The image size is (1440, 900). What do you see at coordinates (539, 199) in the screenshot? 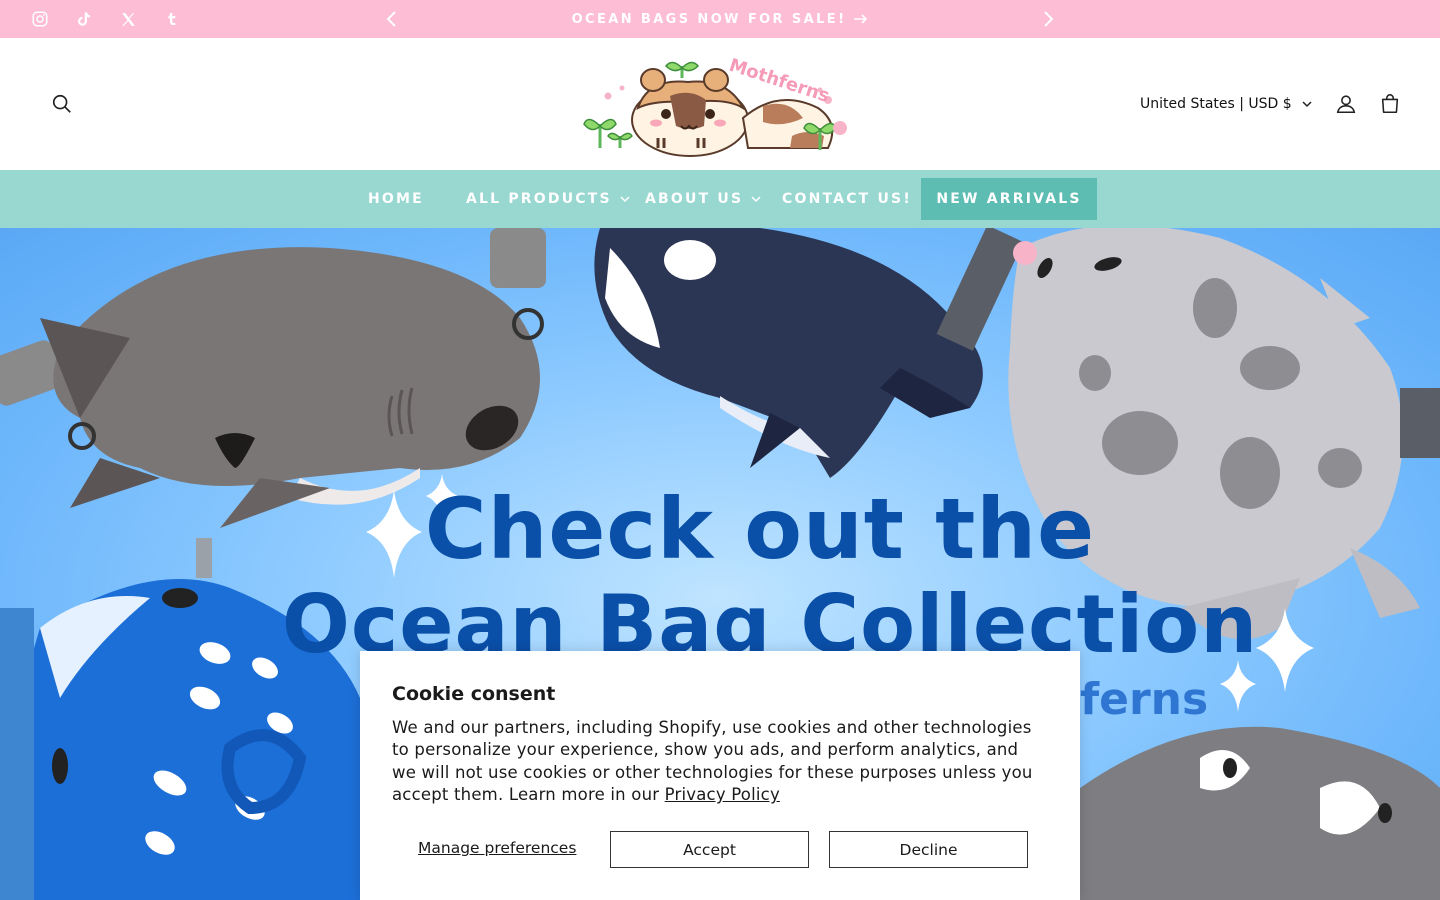
I see `nav-all-products-label: ALL PRODUCTS` at bounding box center [539, 199].